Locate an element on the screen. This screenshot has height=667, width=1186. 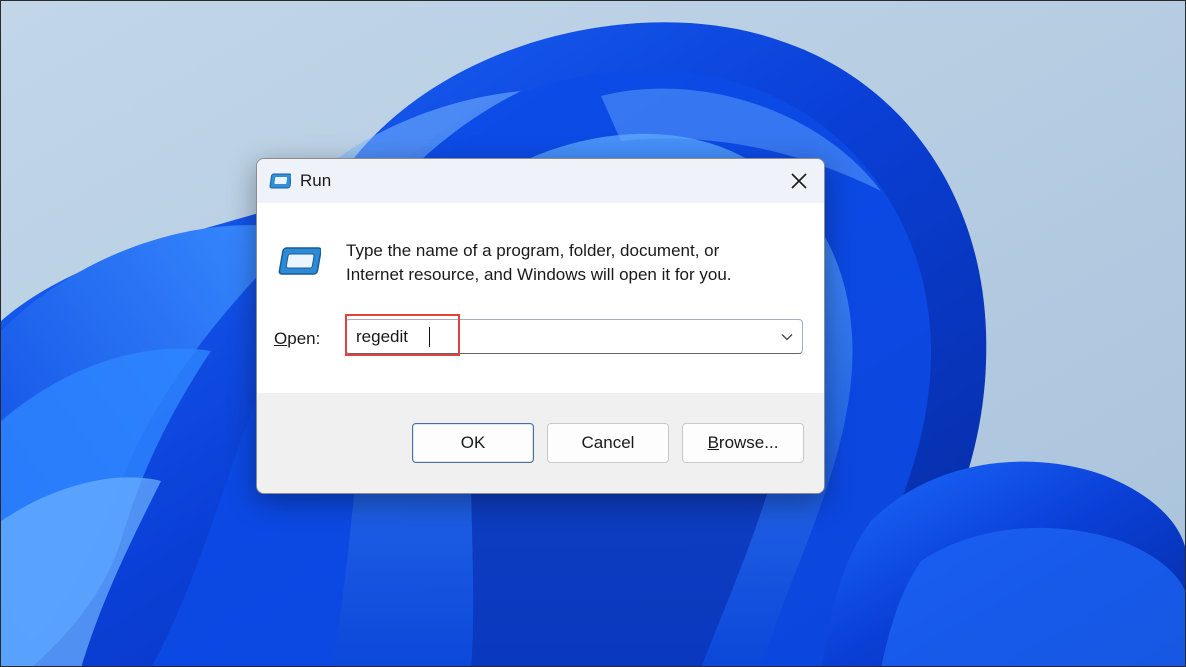
dialog-title: Run is located at coordinates (316, 180).